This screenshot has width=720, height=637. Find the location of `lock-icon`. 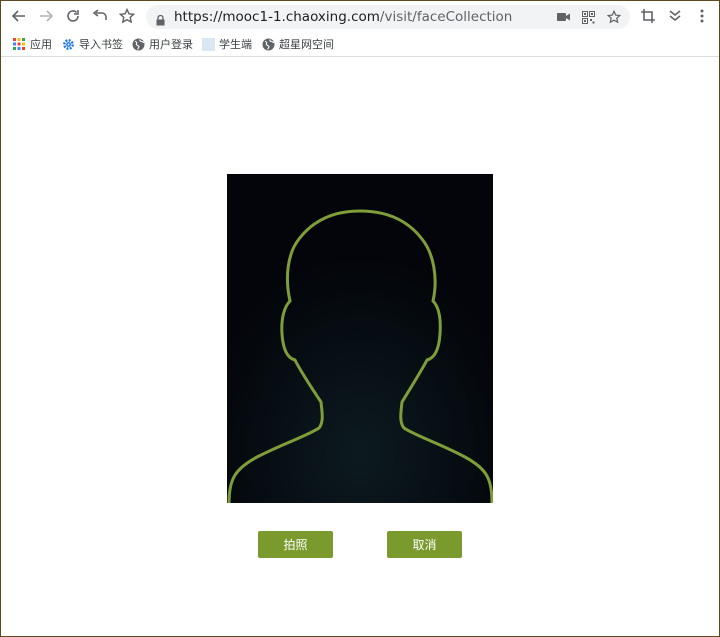

lock-icon is located at coordinates (160, 20).